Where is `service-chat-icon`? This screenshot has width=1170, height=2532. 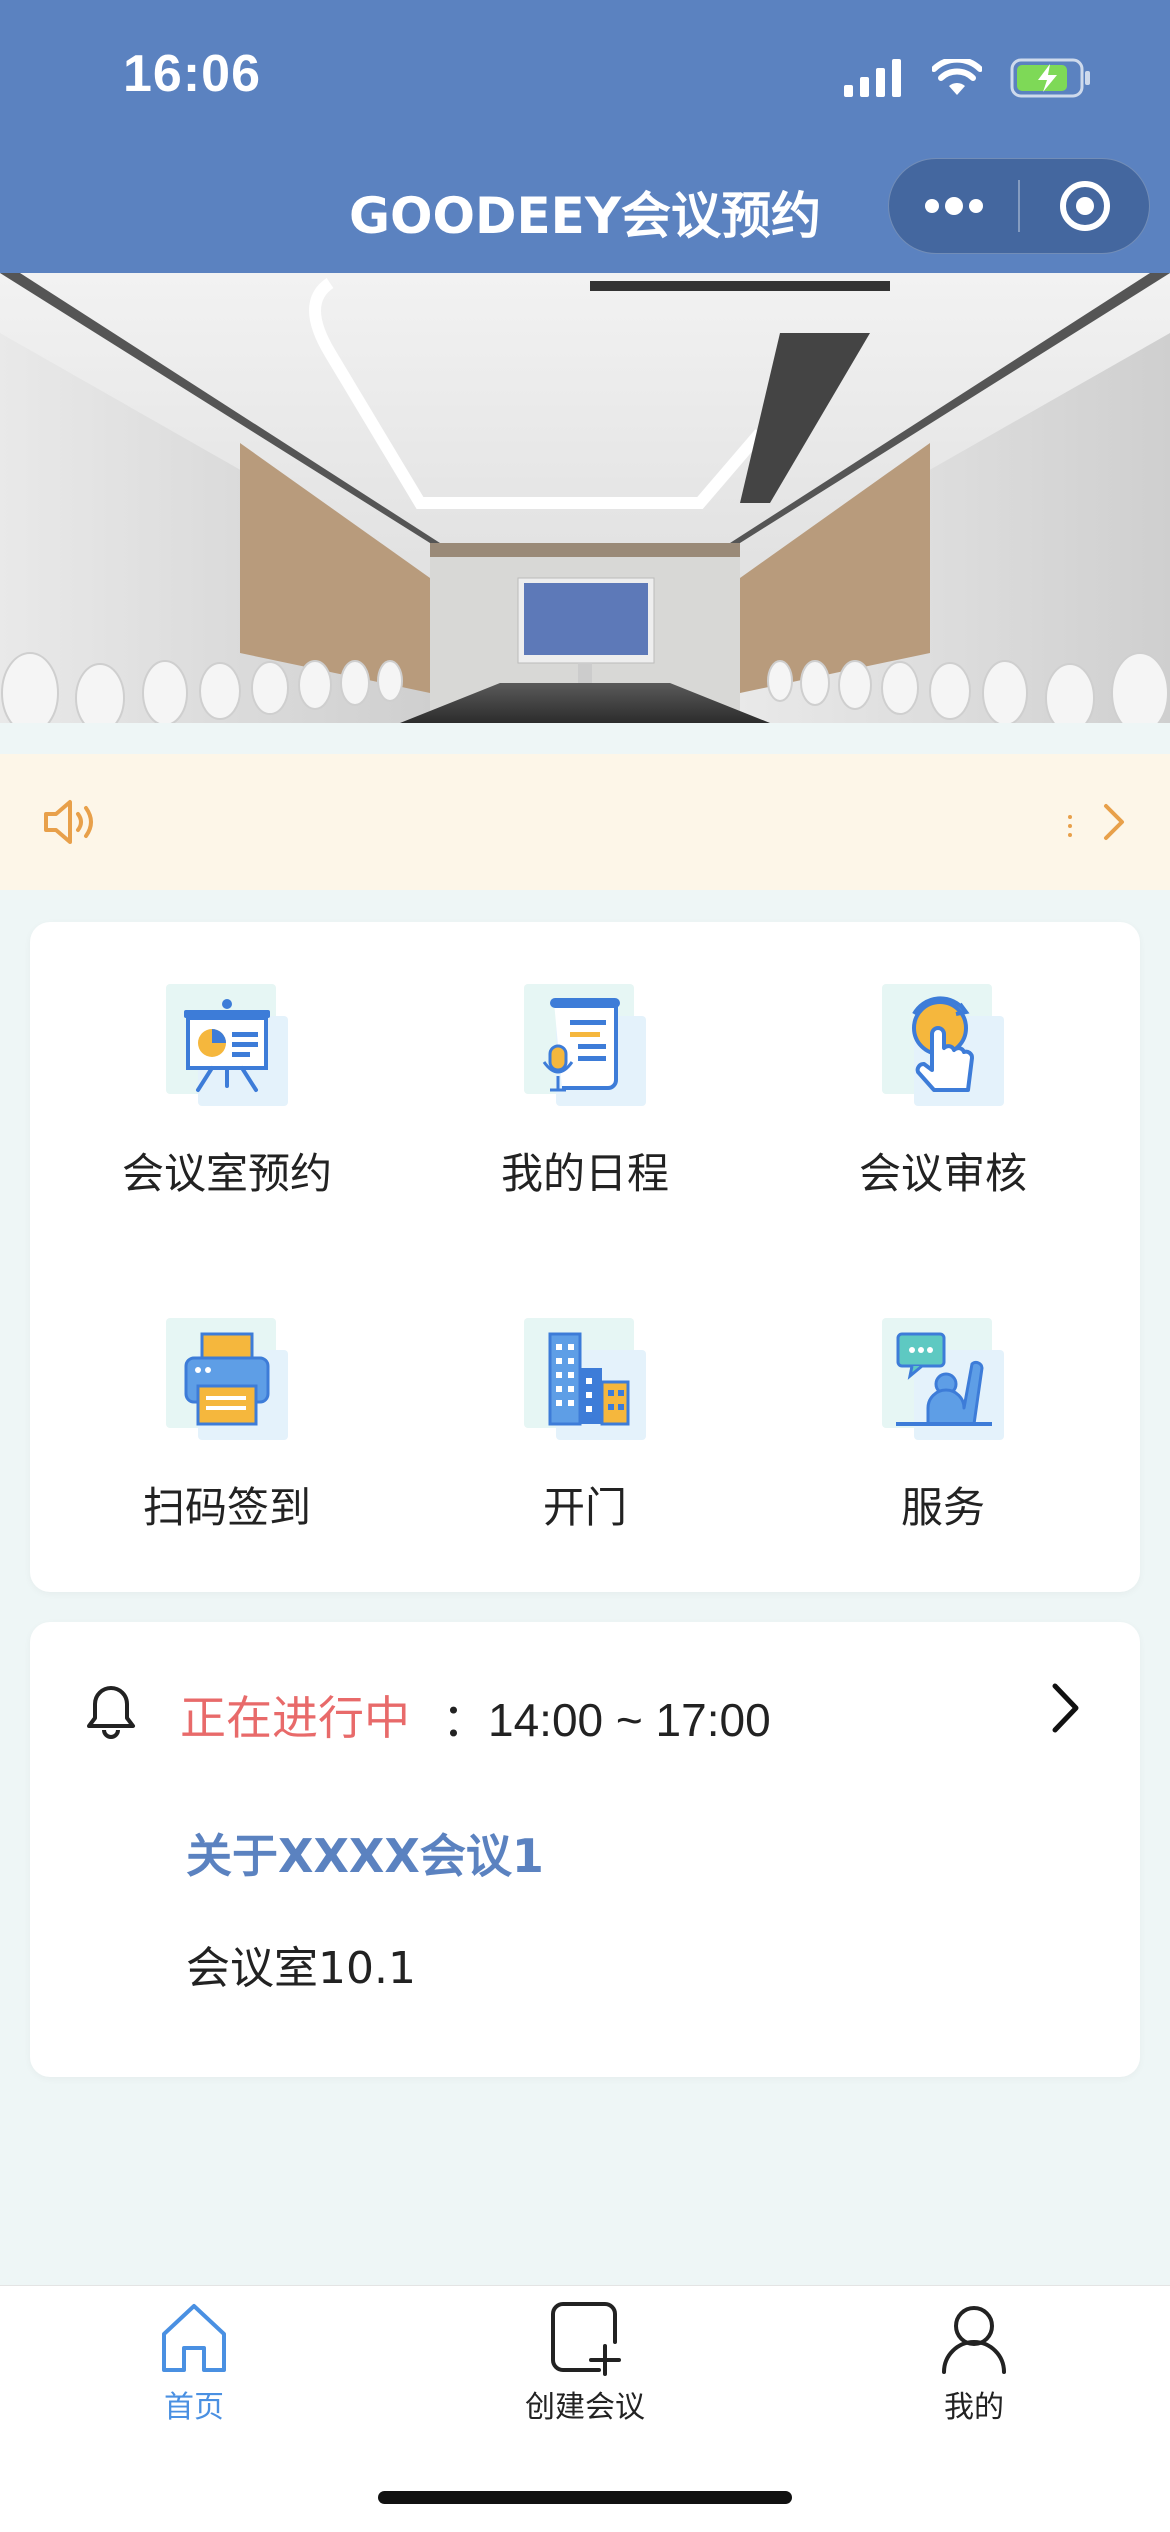
service-chat-icon is located at coordinates (943, 1379).